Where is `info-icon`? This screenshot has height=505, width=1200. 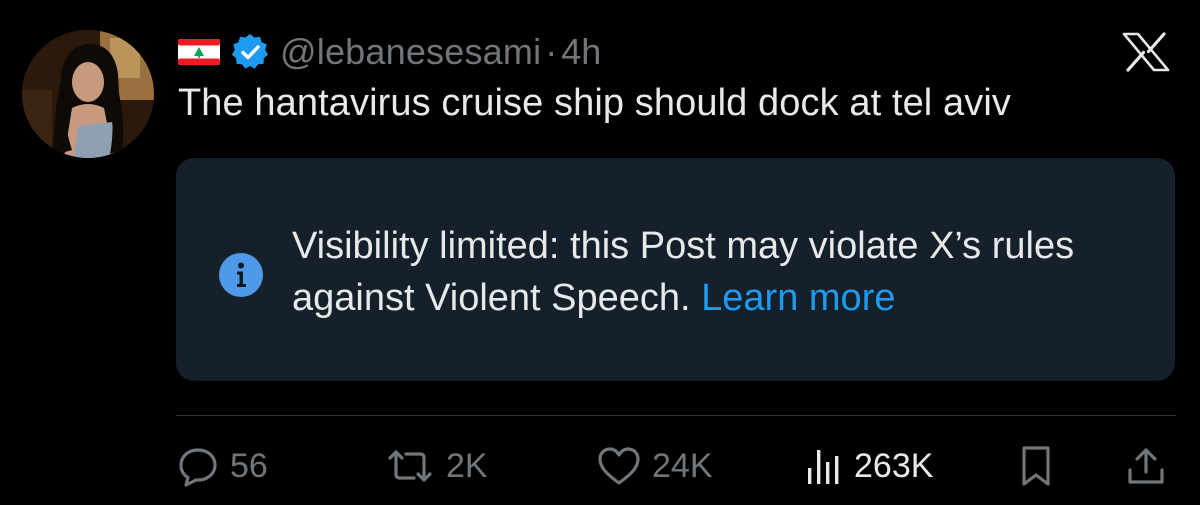 info-icon is located at coordinates (241, 275).